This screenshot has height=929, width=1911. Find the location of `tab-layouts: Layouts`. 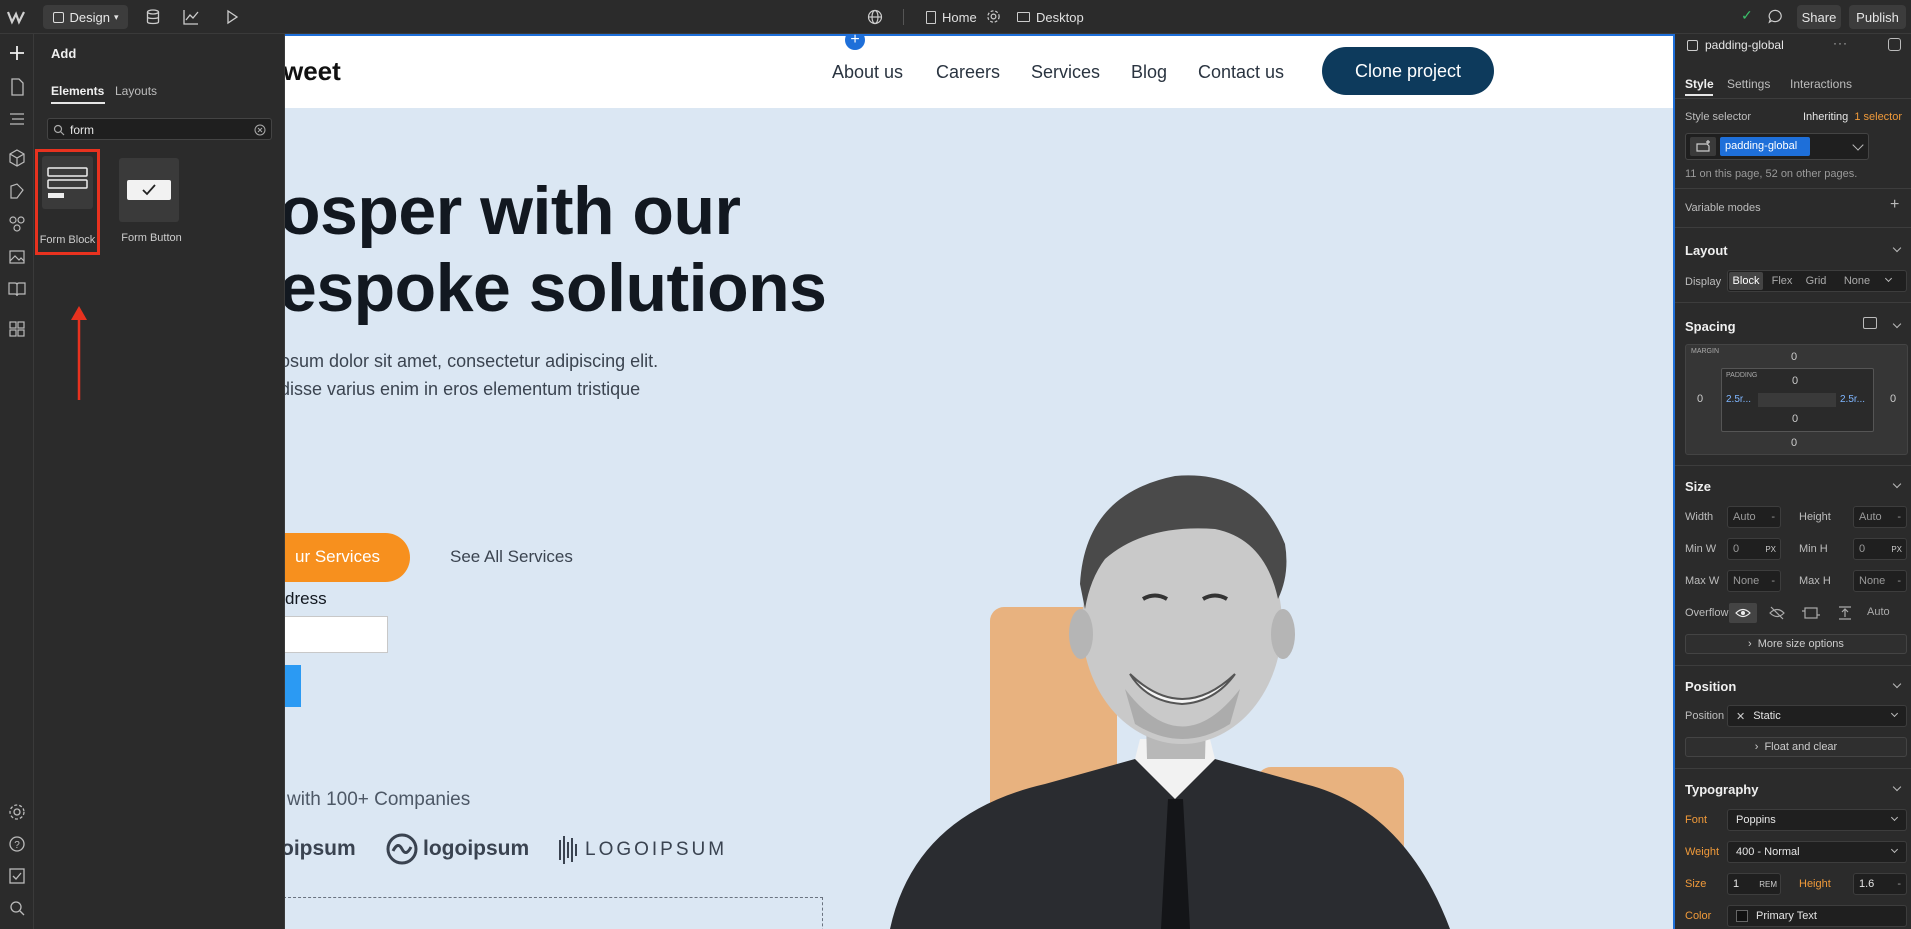

tab-layouts: Layouts is located at coordinates (136, 91).